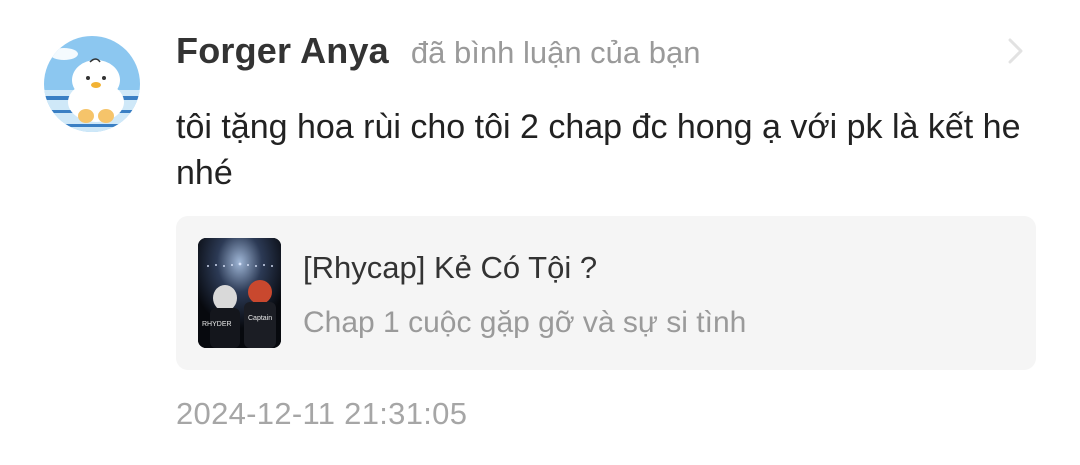  I want to click on chapter-title: Chap 1 cuộc gặp gỡ và sự si tình, so click(525, 322).